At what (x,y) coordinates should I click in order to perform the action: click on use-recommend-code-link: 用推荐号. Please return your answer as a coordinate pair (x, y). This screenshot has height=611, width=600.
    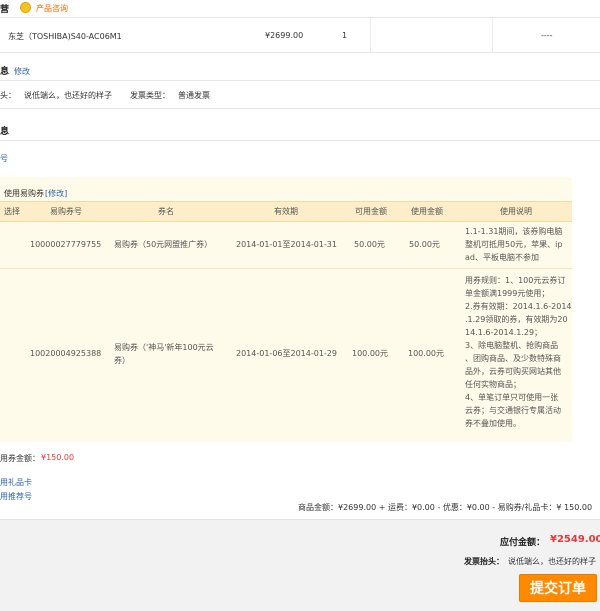
    Looking at the image, I should click on (16, 496).